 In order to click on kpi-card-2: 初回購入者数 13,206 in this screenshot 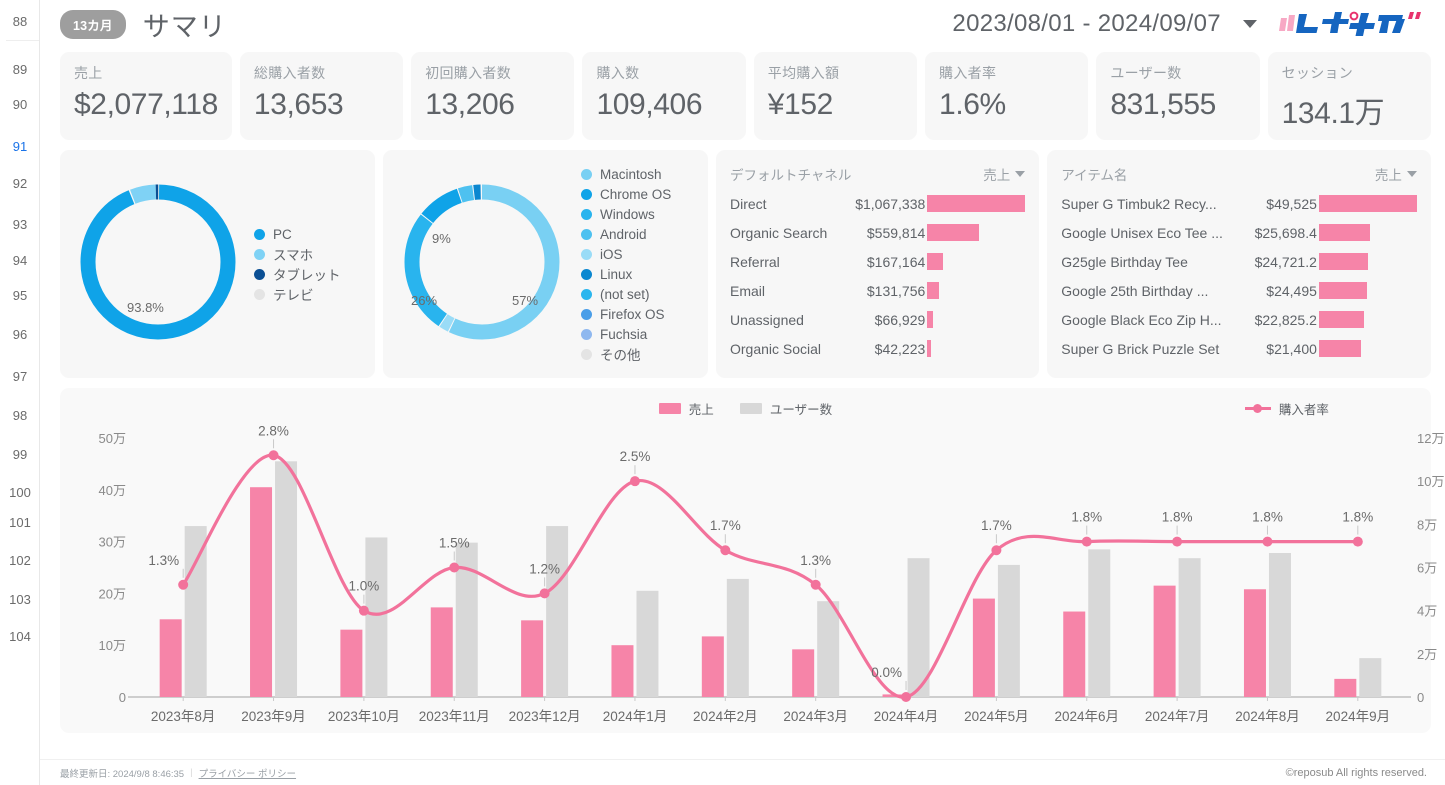, I will do `click(493, 96)`.